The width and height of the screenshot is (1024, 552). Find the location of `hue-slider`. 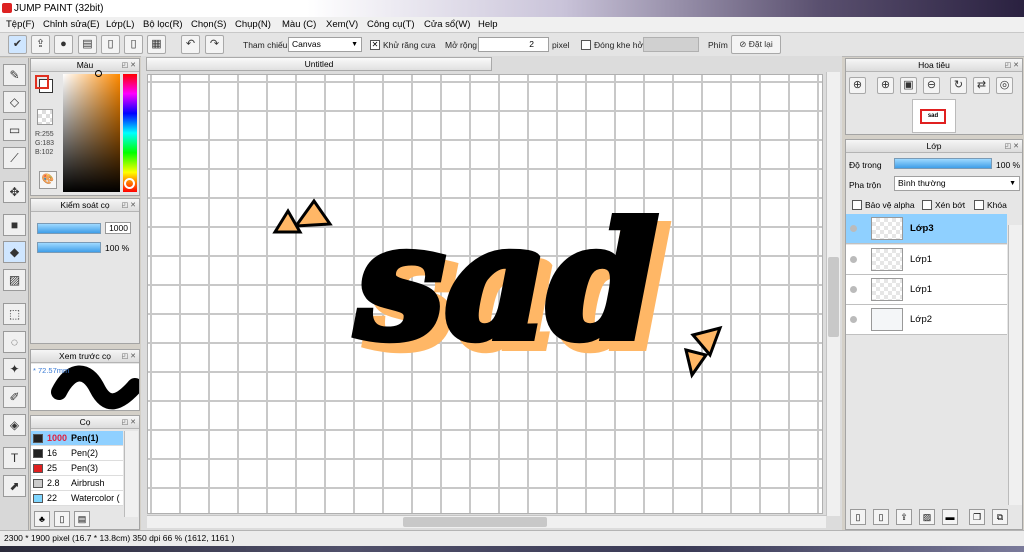

hue-slider is located at coordinates (130, 133).